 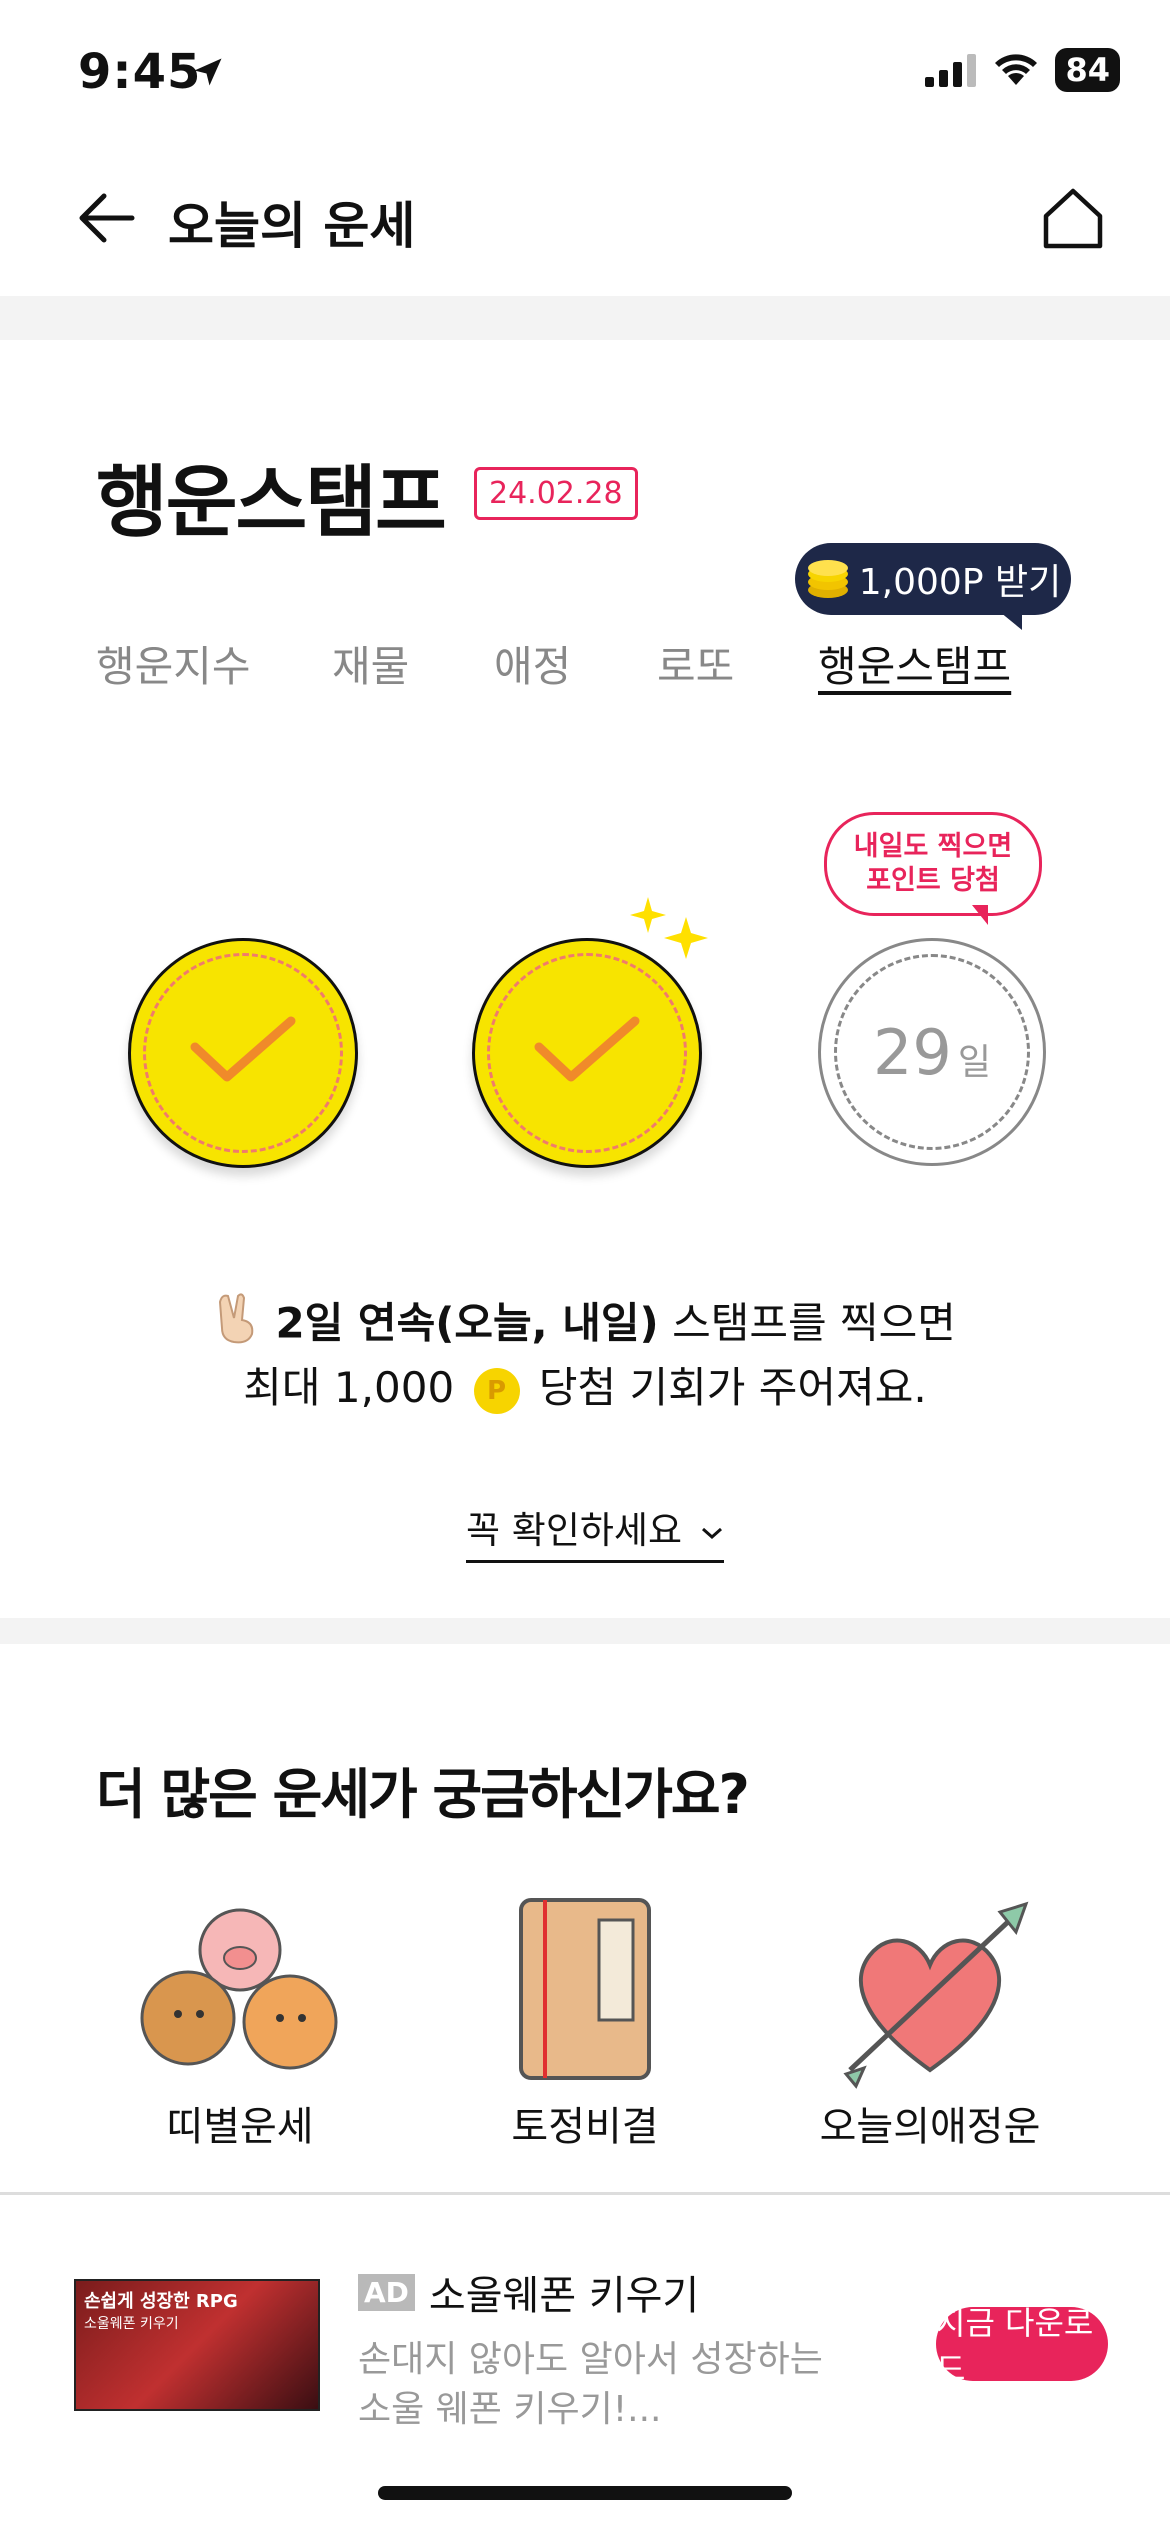 What do you see at coordinates (239, 1989) in the screenshot?
I see `zodiac-animals-icon` at bounding box center [239, 1989].